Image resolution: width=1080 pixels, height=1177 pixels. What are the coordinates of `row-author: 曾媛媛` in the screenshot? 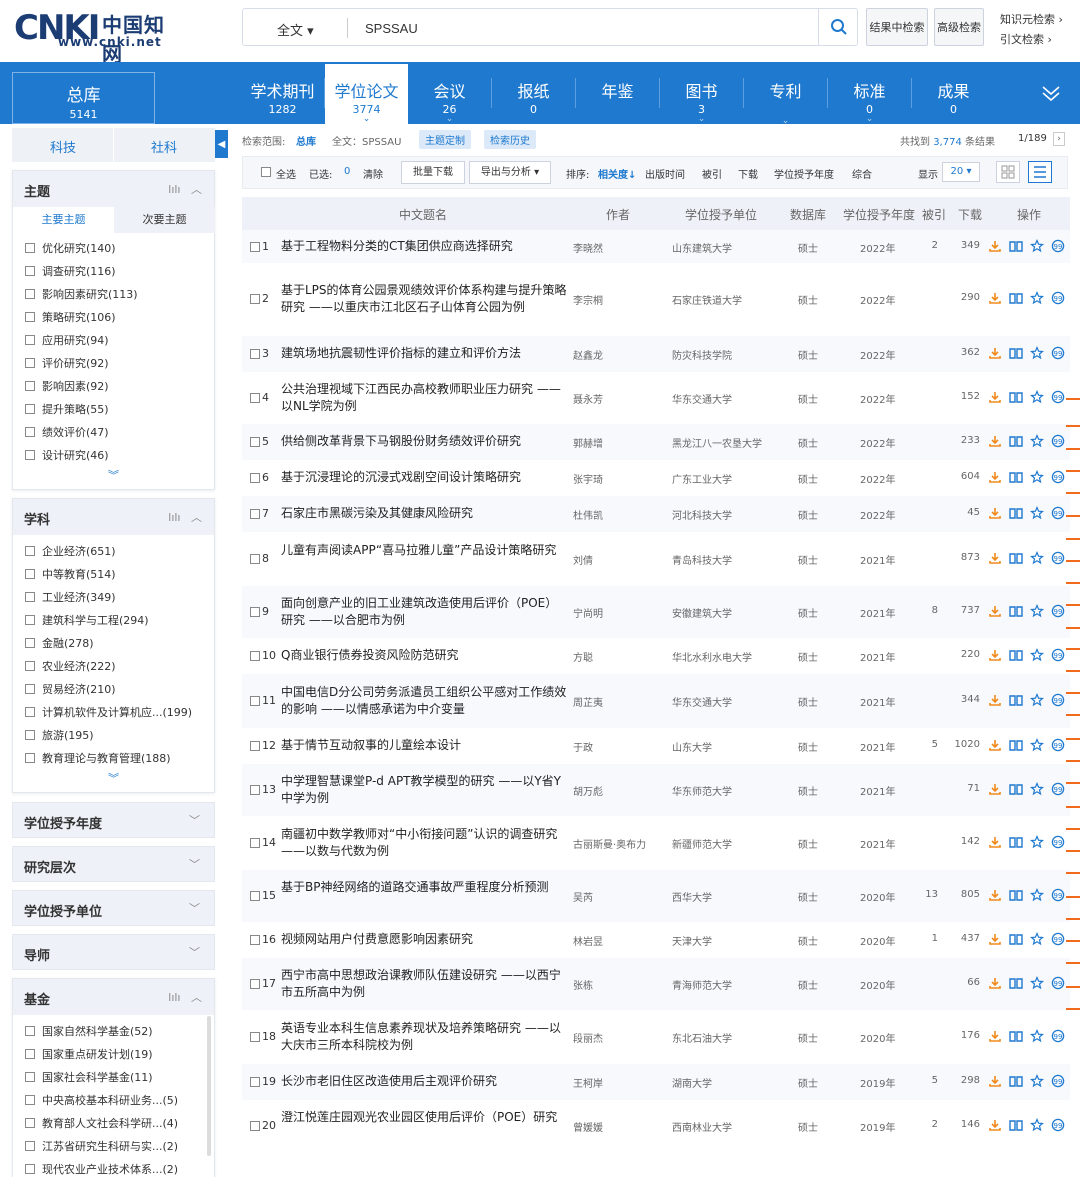 It's located at (588, 1126).